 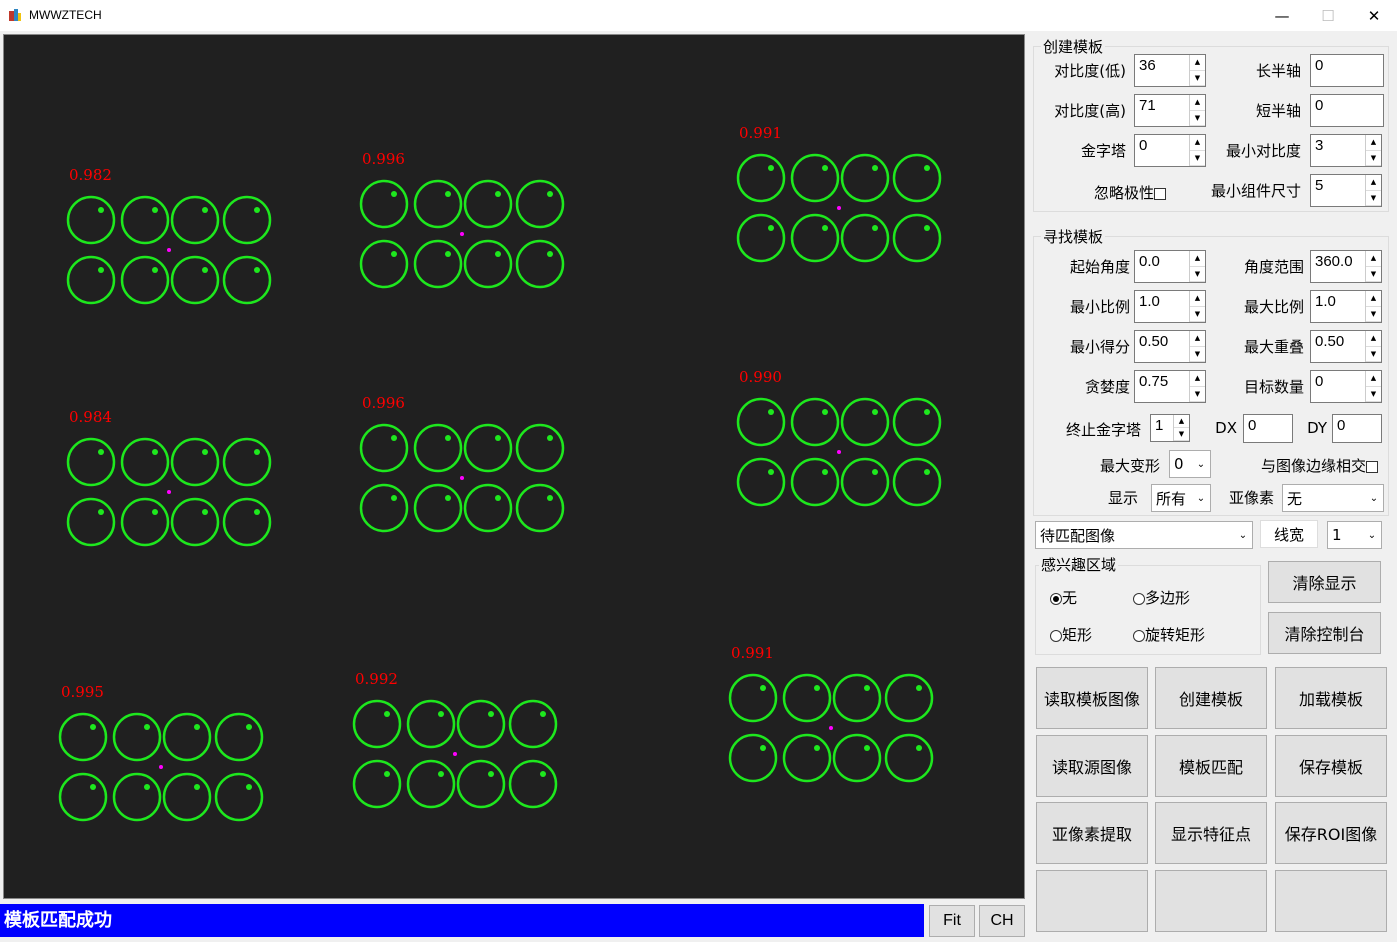 I want to click on max-scale-spinner: 1.0 ▲ ▼, so click(x=1346, y=306).